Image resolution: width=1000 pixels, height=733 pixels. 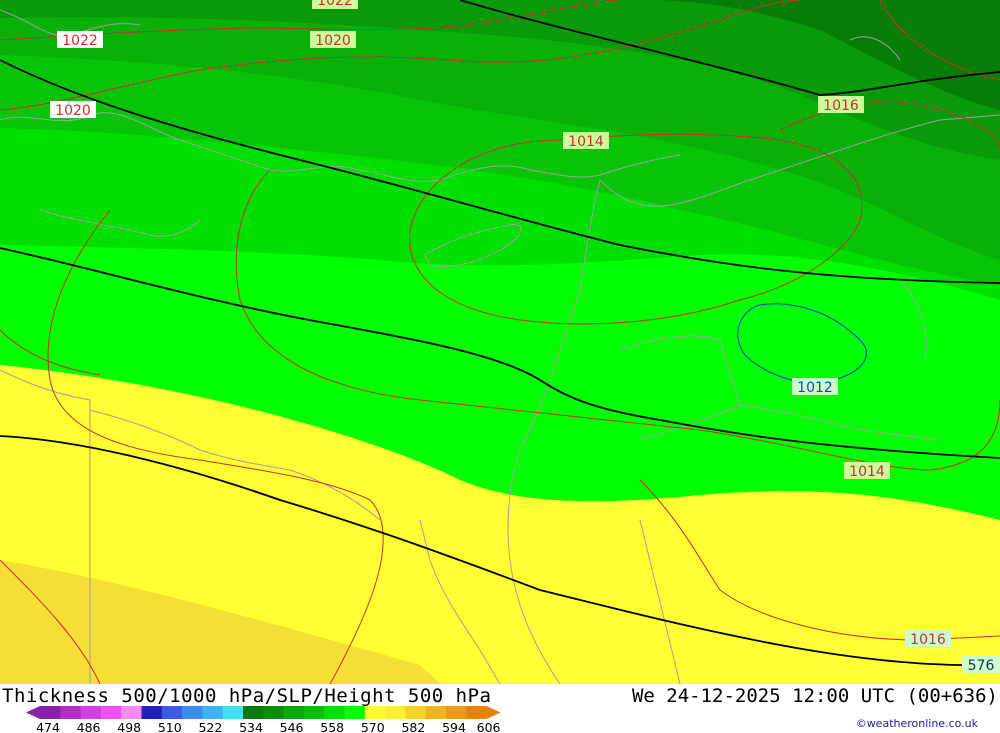 I want to click on legend-tick-label: 474, so click(x=48, y=726).